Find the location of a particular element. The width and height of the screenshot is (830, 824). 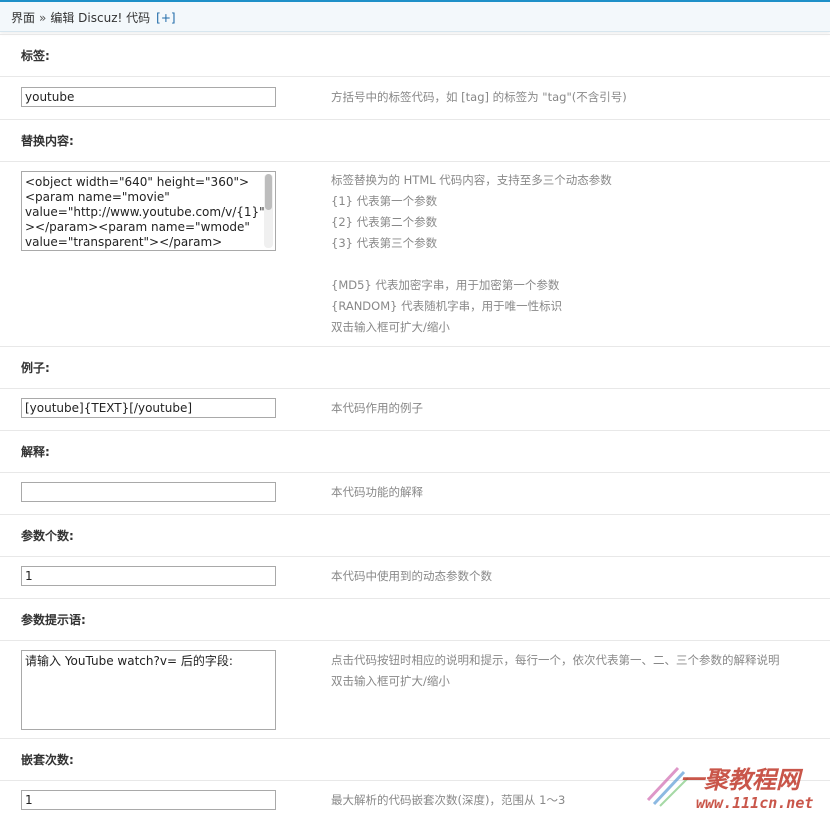

example-field-row: [youtube]{TEXT}[/youtube] 本代码作用的例子 is located at coordinates (415, 409).